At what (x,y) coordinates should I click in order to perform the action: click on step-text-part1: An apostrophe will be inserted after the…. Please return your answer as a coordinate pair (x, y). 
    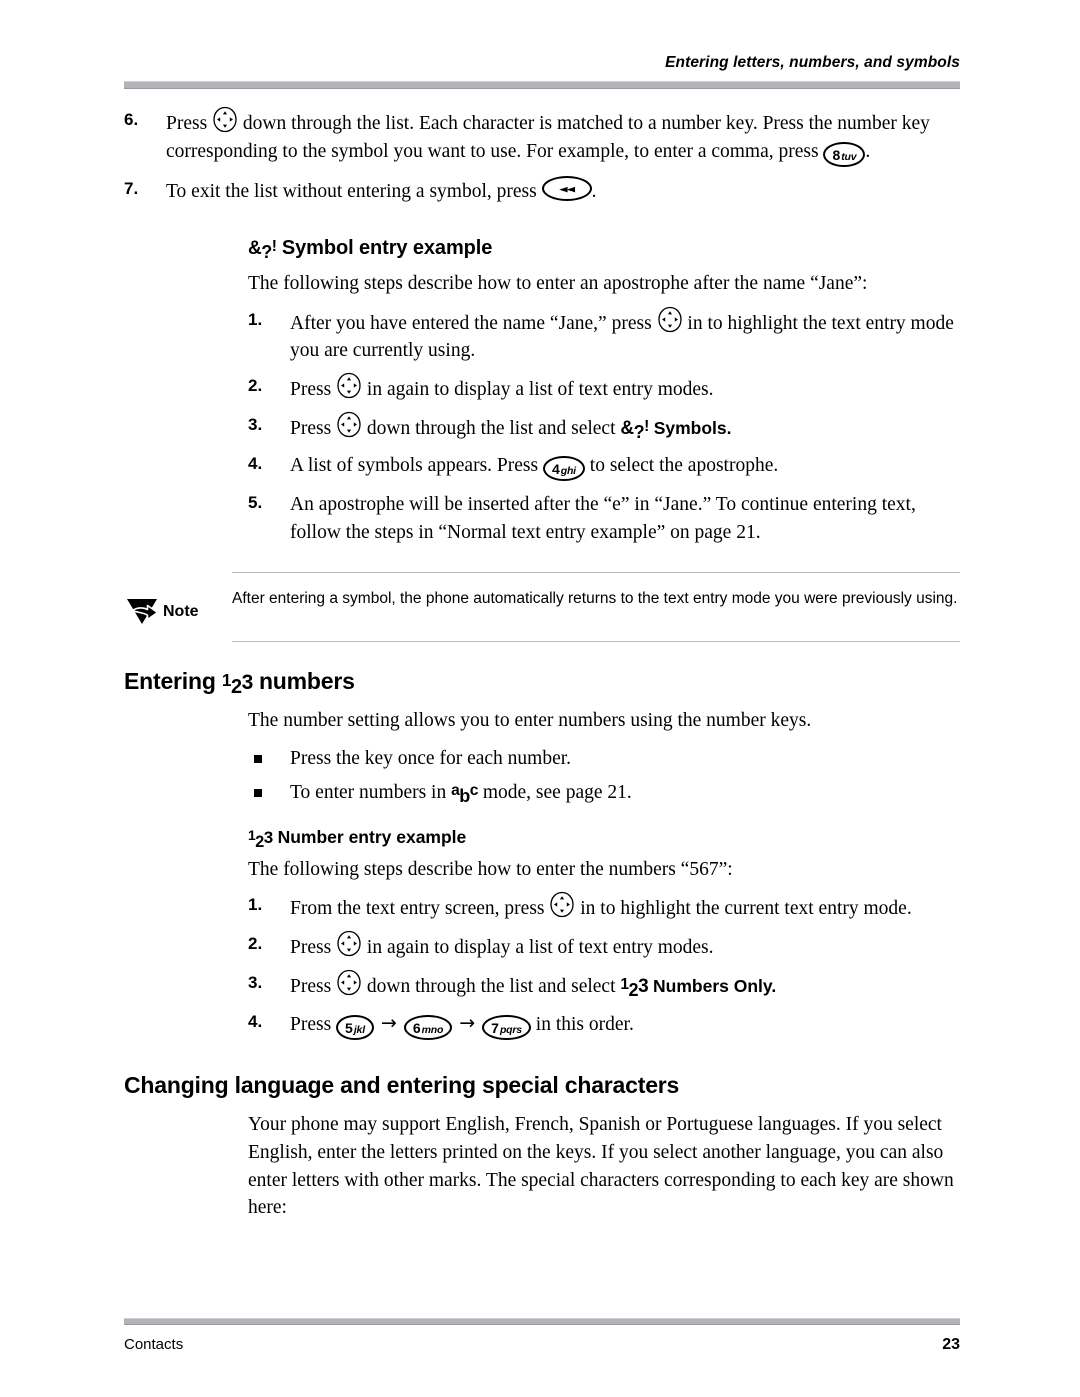
    Looking at the image, I should click on (603, 518).